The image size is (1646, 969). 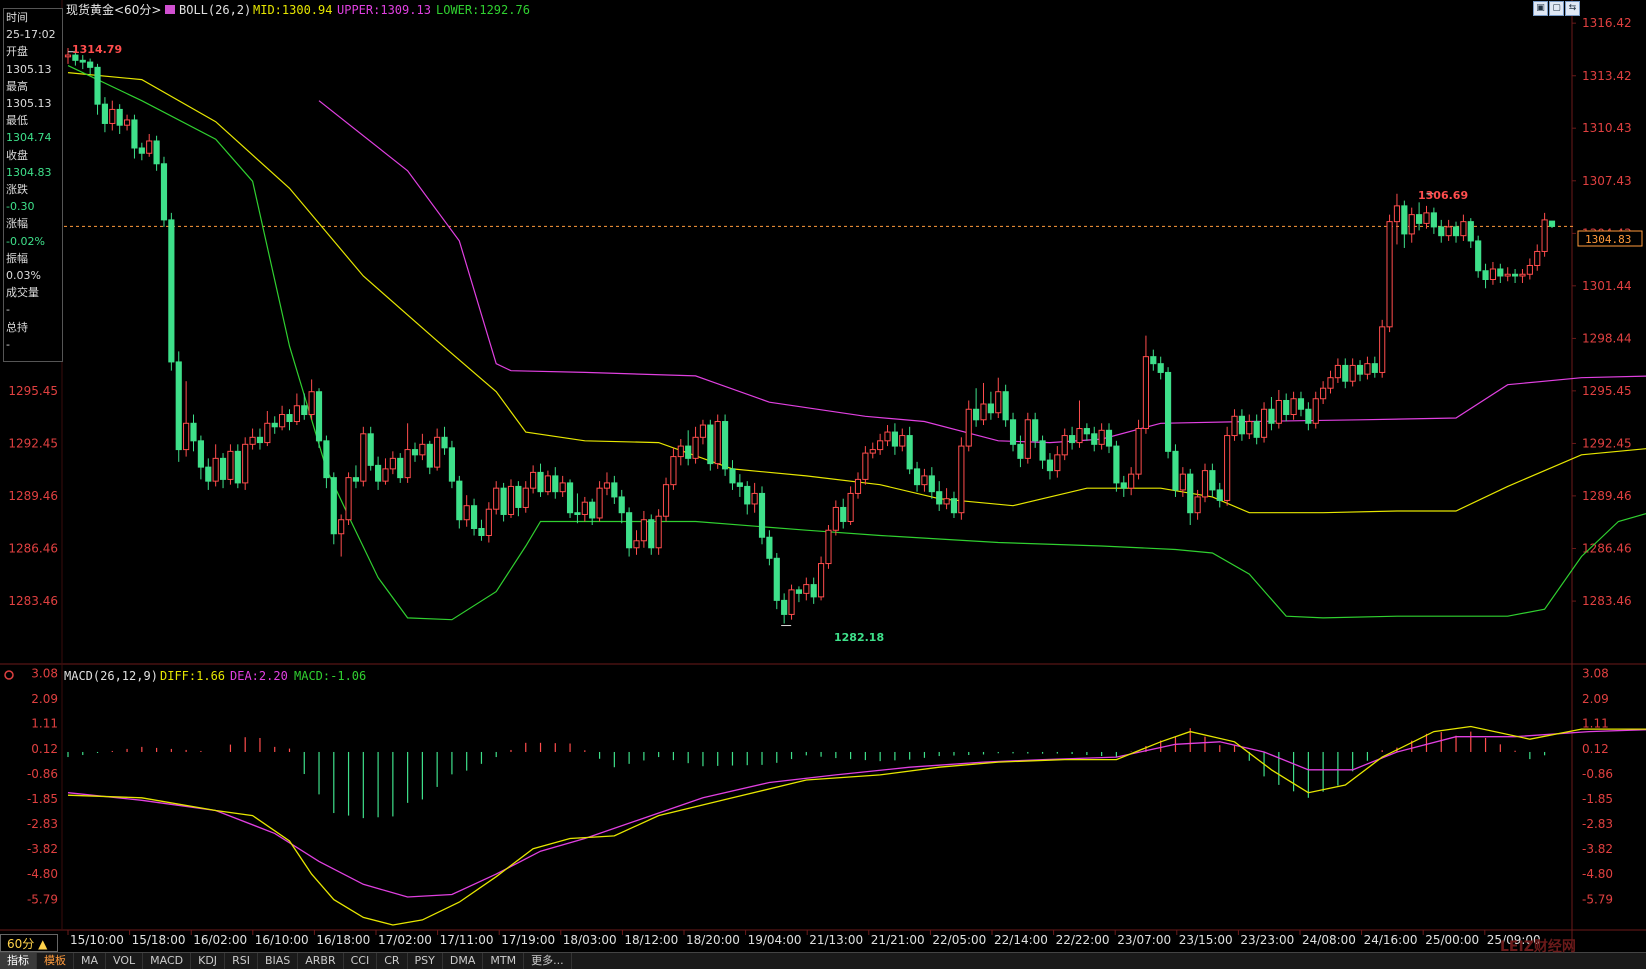 I want to click on tab-bias: BIAS, so click(x=278, y=961).